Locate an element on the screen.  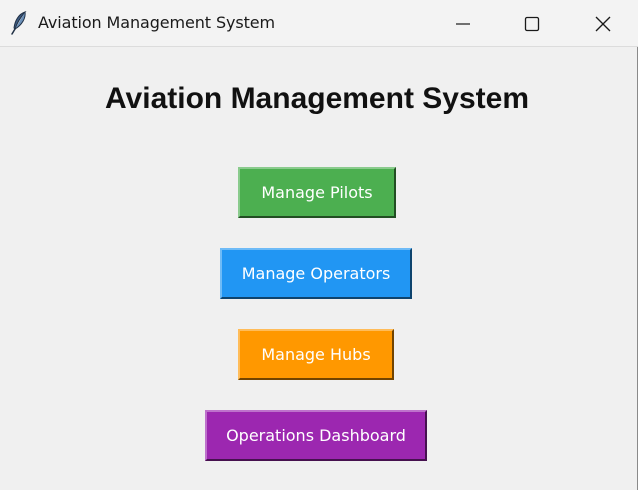
manage-pilots-label: Manage Pilots is located at coordinates (317, 192).